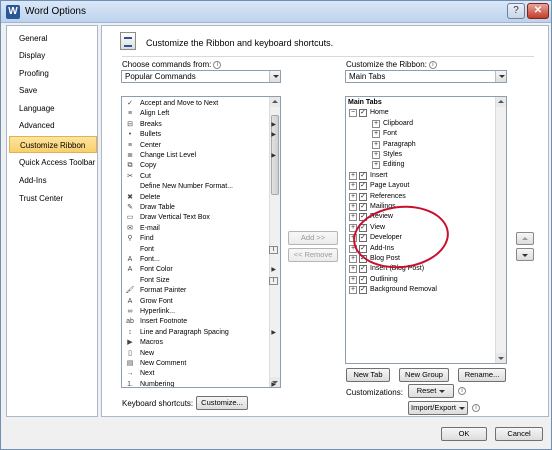  Describe the element at coordinates (199, 146) in the screenshot. I see `list-item: ≡ Center` at that location.